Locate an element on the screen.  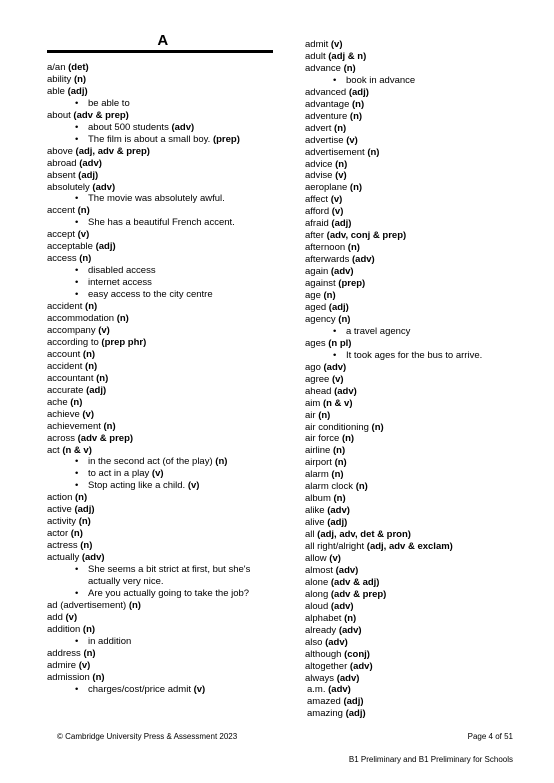
entry-headword: against is located at coordinates (322, 284).